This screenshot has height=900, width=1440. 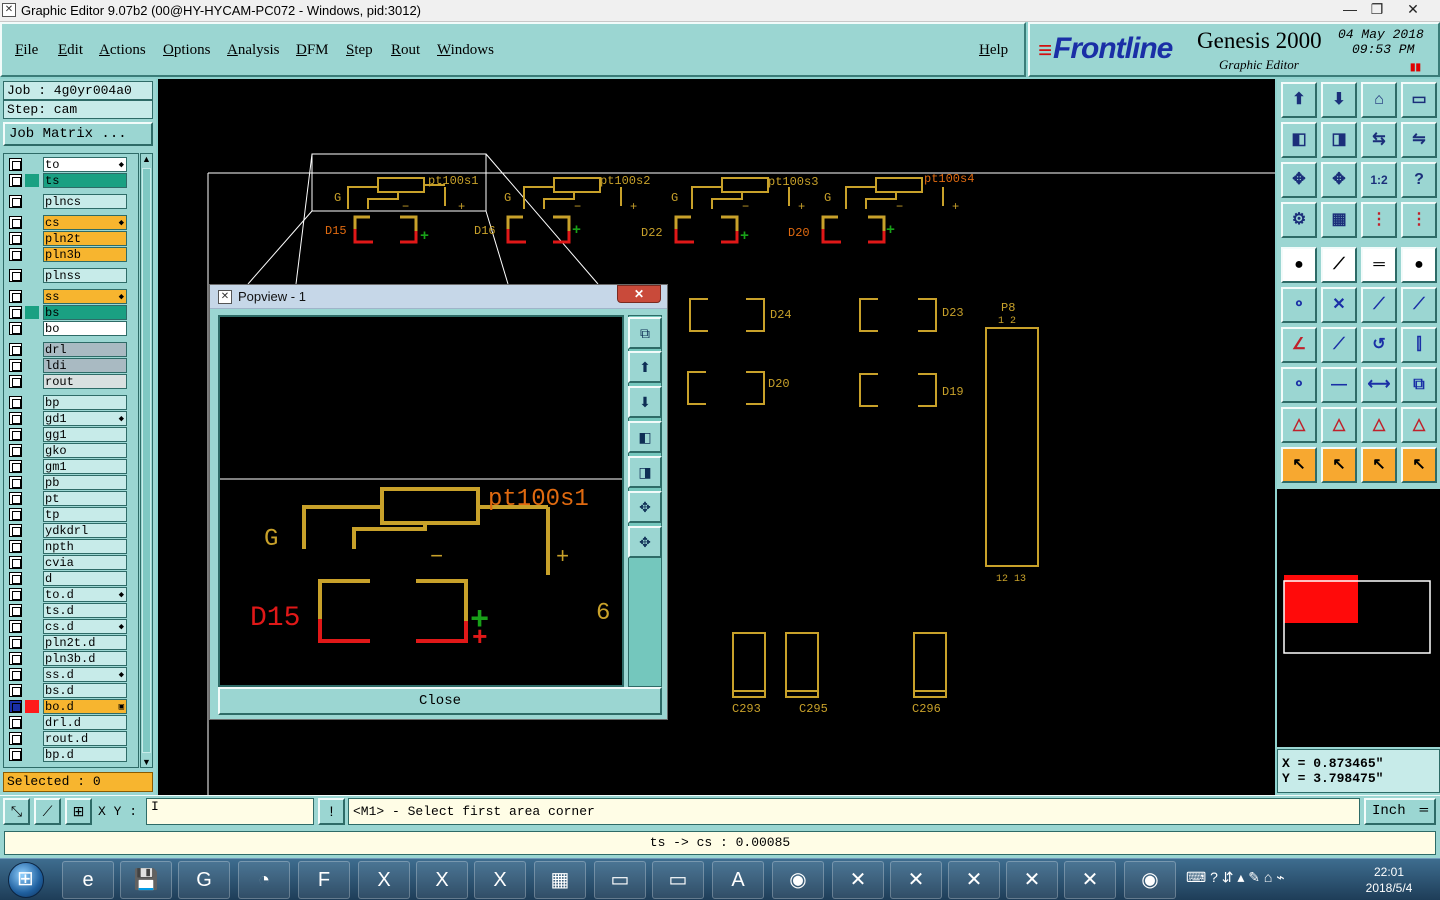 I want to click on layer-name: npth, so click(x=85, y=546).